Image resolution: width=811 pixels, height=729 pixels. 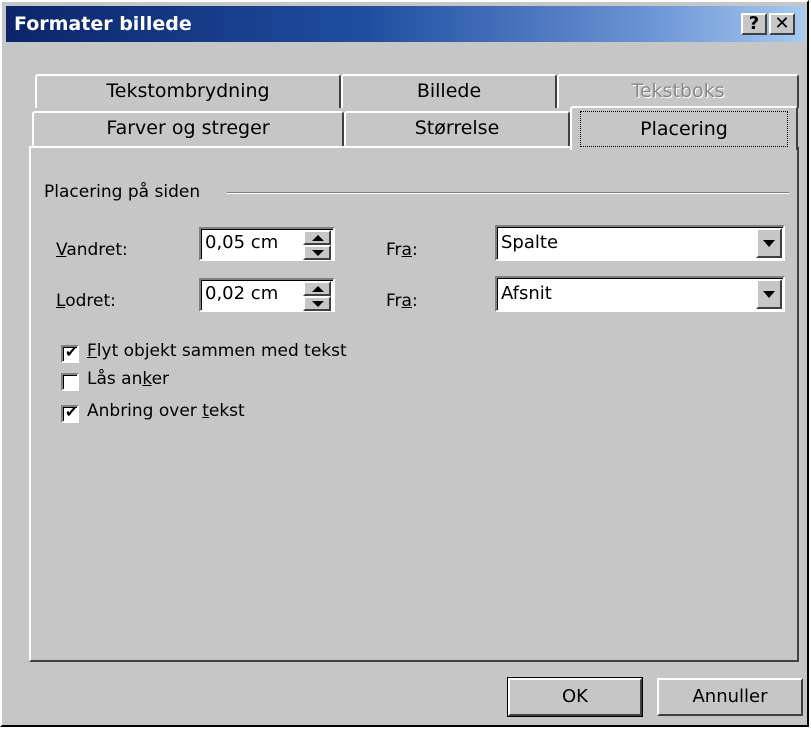 I want to click on tab-label: Tekstombrydning, so click(x=188, y=91).